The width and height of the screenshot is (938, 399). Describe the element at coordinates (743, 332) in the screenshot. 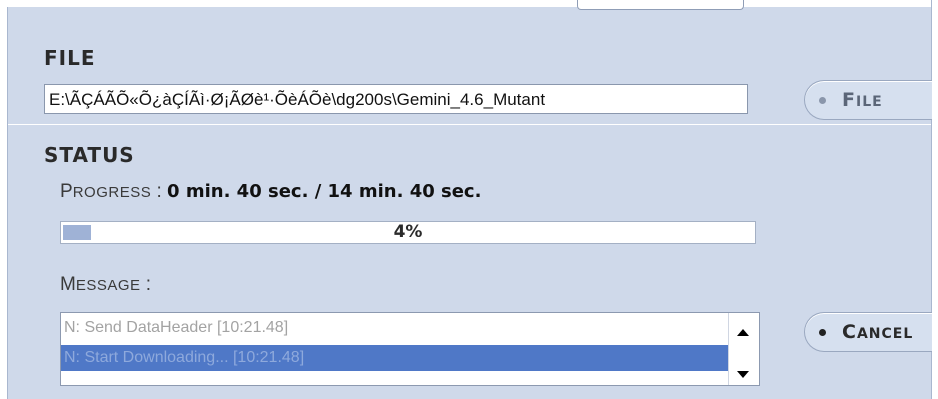

I see `scroll-up-arrow-icon` at that location.